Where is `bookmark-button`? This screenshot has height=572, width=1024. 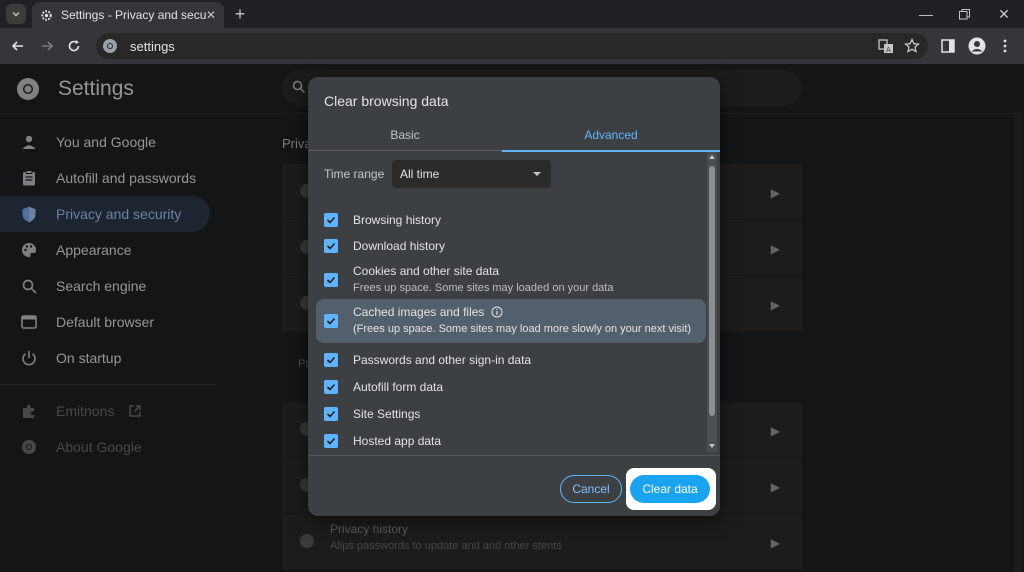
bookmark-button is located at coordinates (912, 46).